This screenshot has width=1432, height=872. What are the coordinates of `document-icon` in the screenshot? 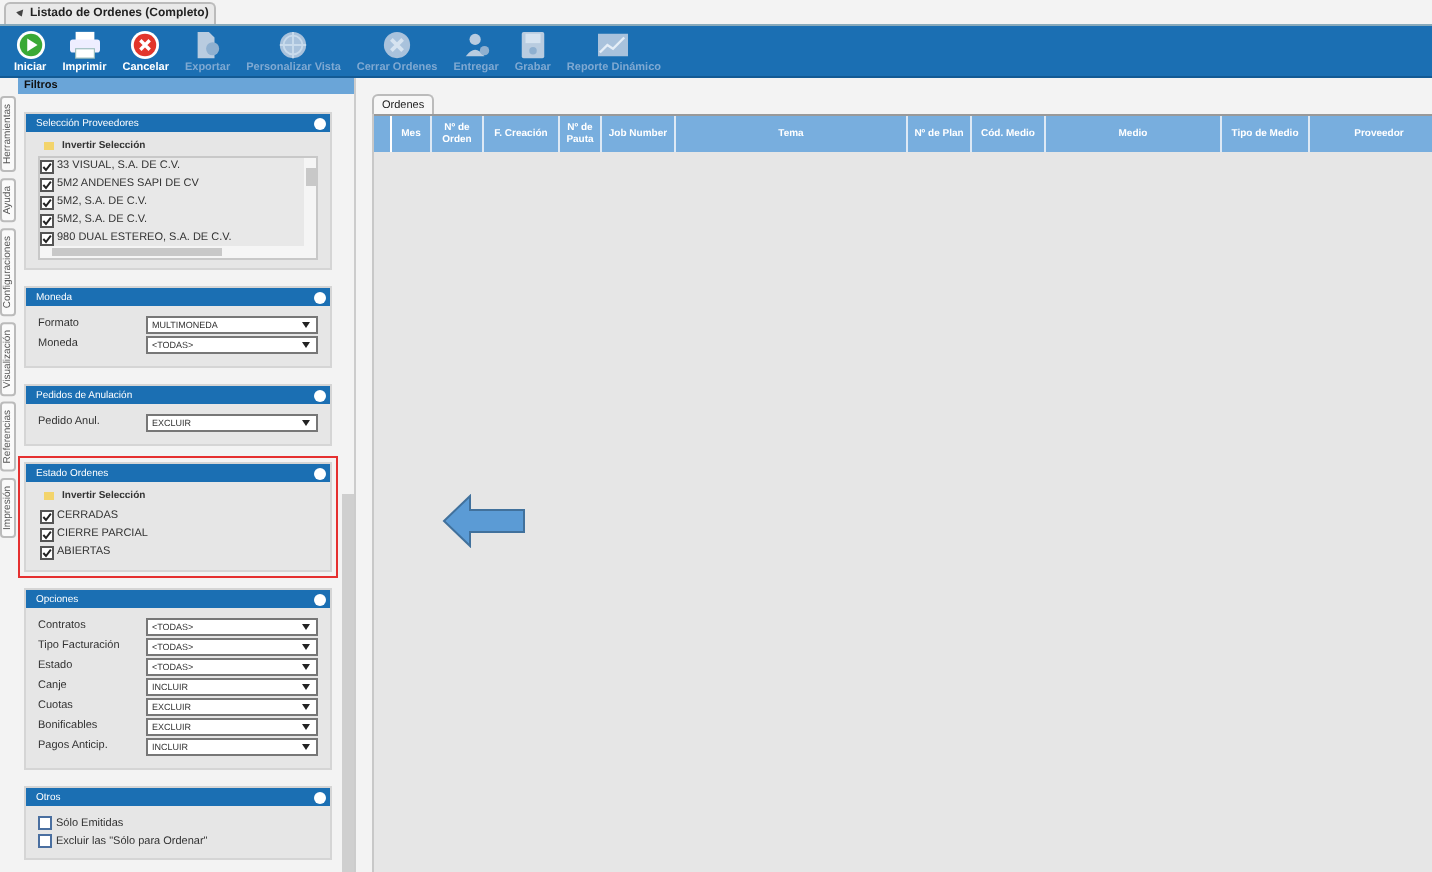 It's located at (207, 44).